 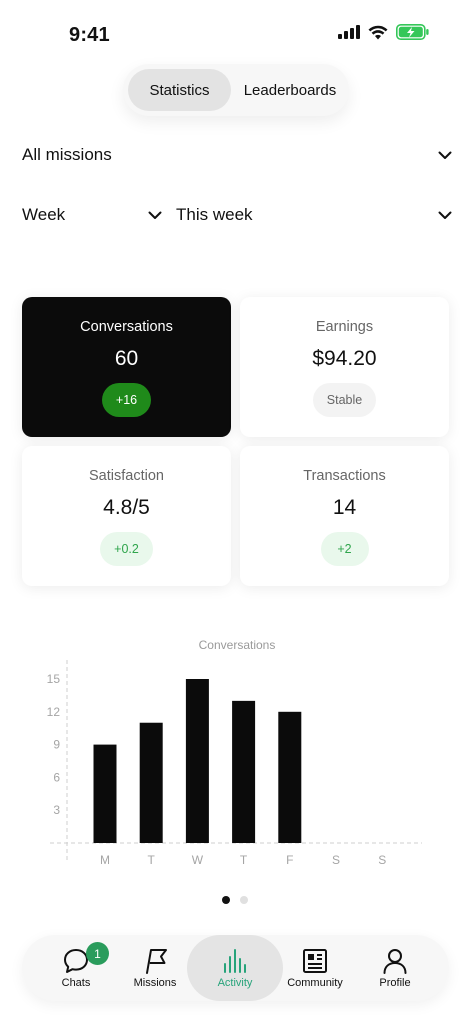 I want to click on segmented-control: Statistics Leaderboards, so click(x=236, y=90).